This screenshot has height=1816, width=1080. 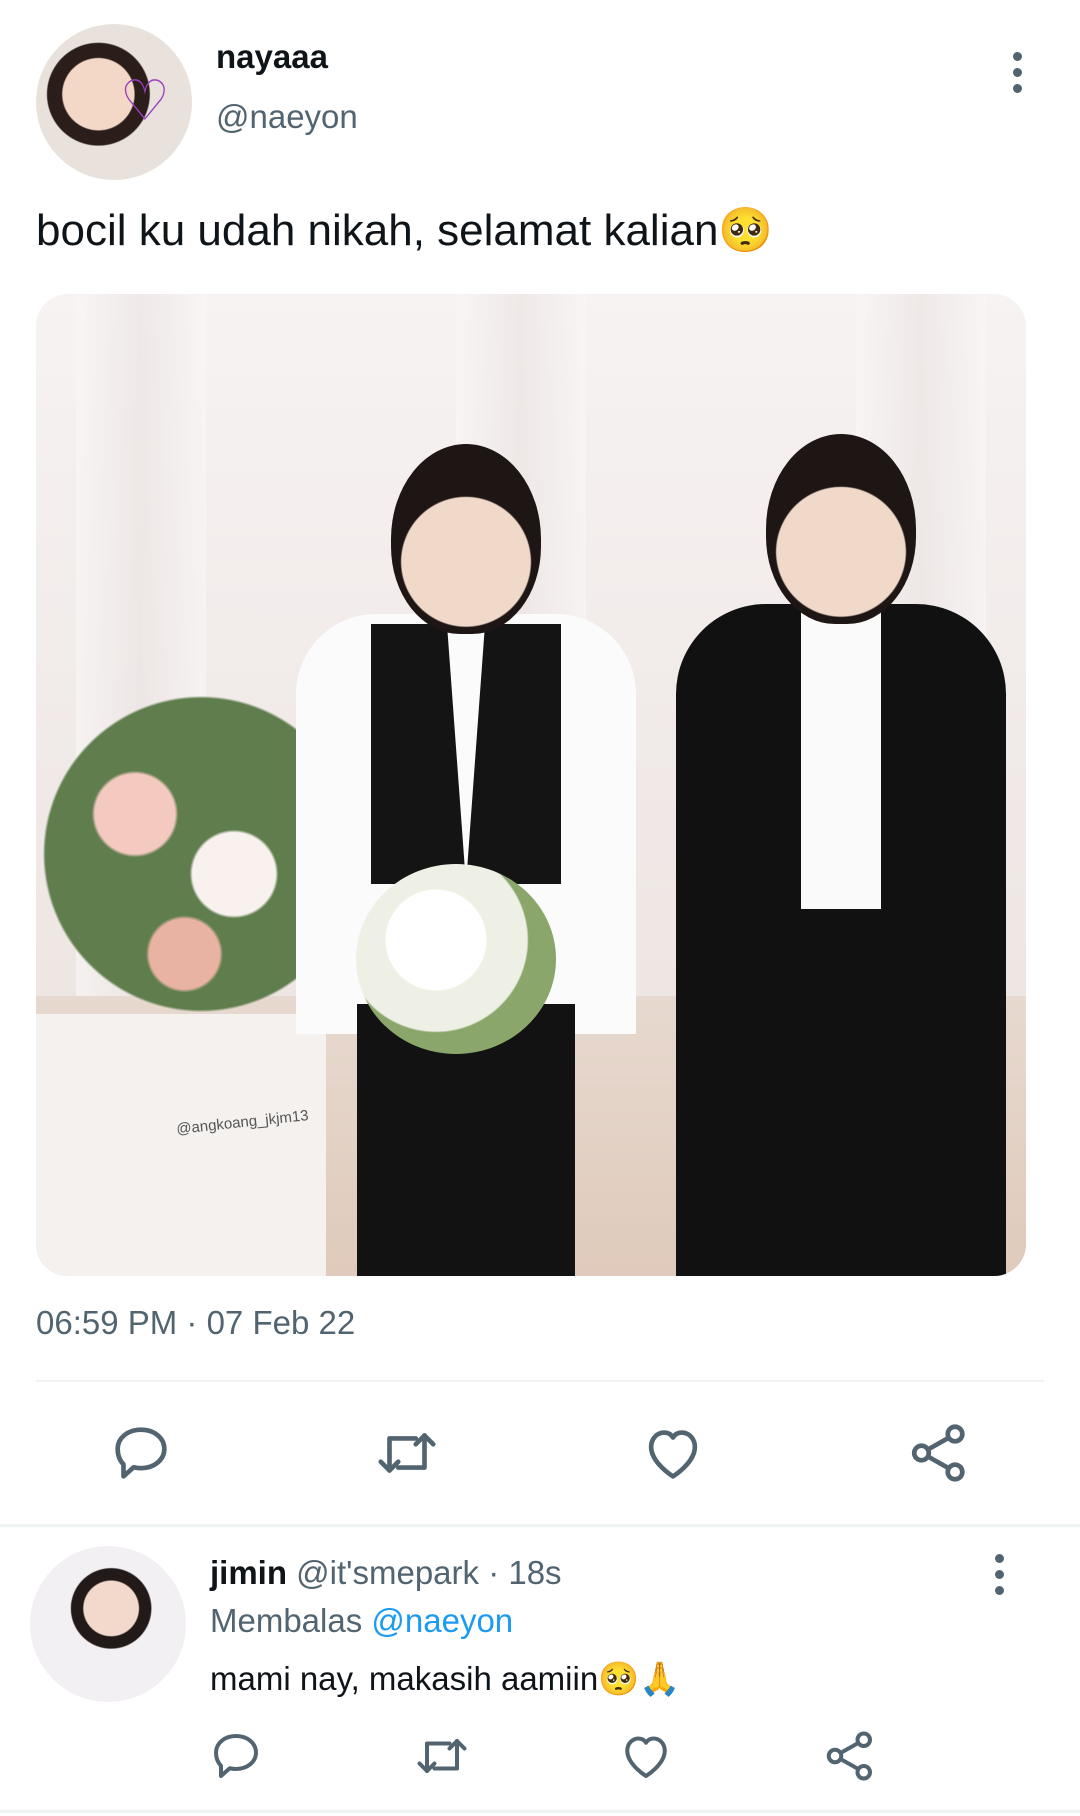 I want to click on share-icon, so click(x=939, y=1453).